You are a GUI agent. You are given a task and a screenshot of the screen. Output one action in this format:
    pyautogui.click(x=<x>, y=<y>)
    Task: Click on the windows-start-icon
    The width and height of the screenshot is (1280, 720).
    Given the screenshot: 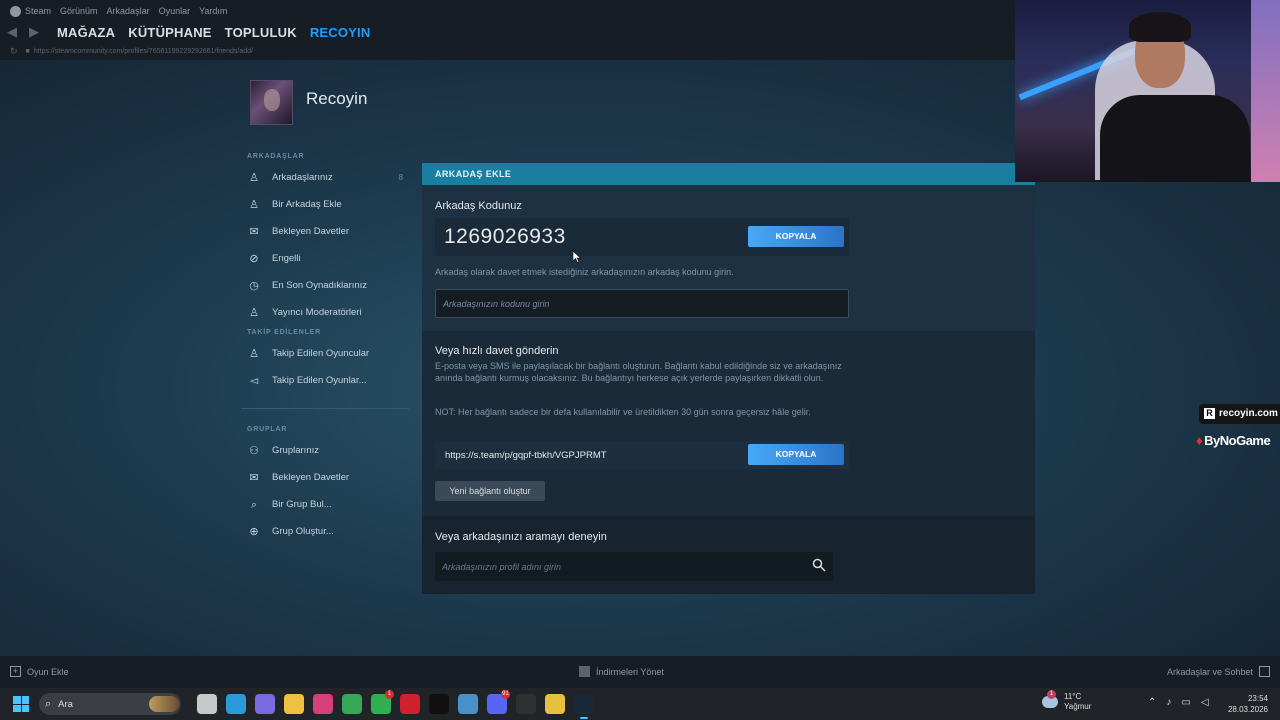 What is the action you would take?
    pyautogui.click(x=21, y=704)
    